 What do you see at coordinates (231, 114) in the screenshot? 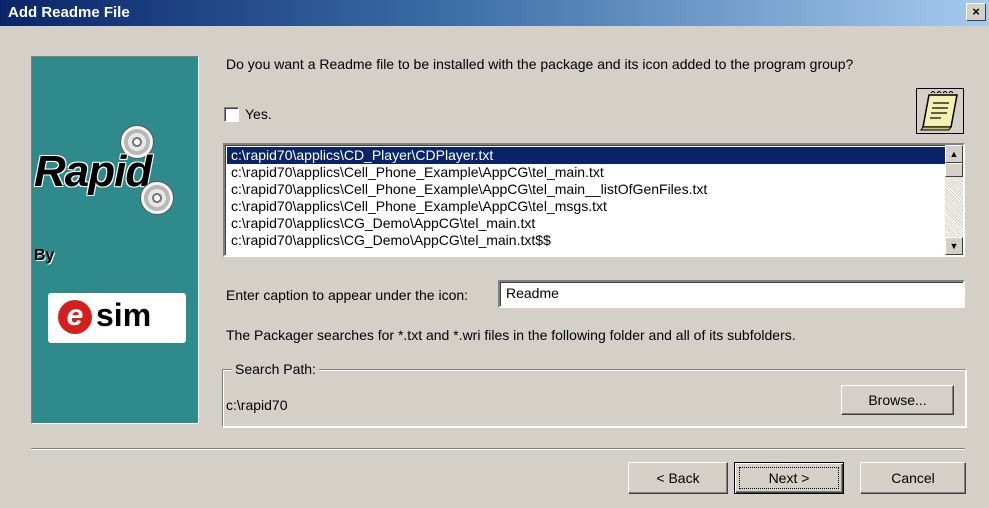
I see `readme-checkbox` at bounding box center [231, 114].